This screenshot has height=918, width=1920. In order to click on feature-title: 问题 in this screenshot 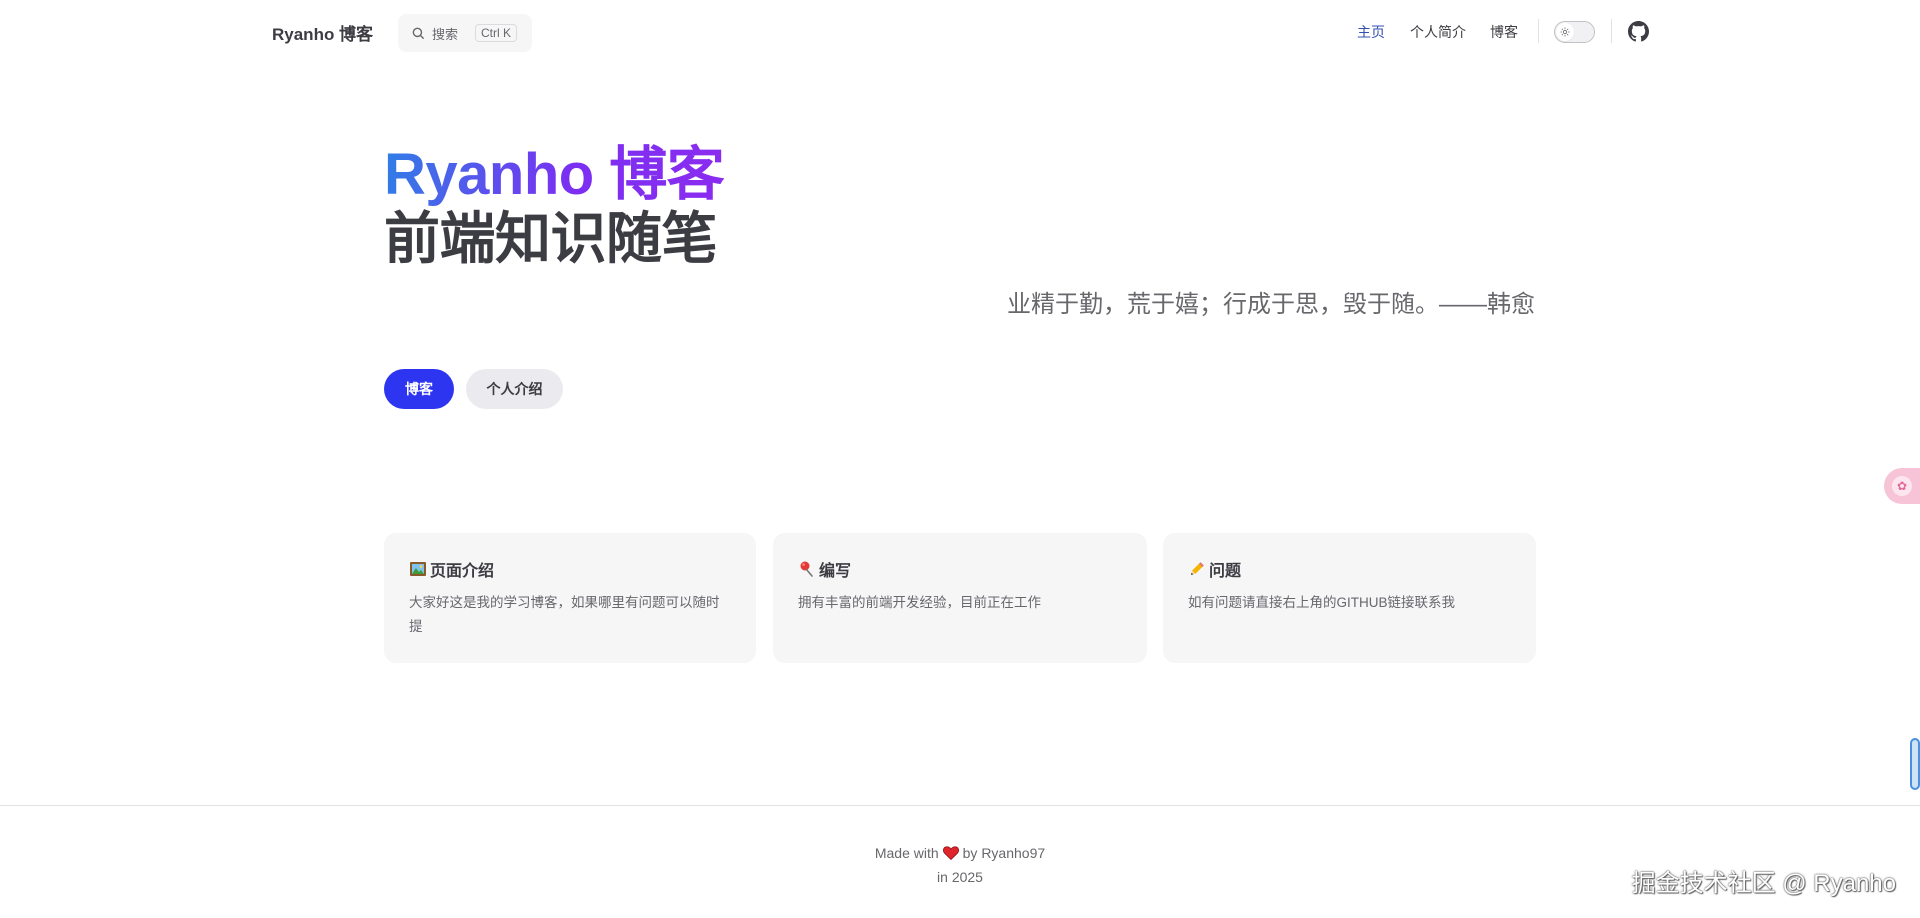, I will do `click(1225, 571)`.